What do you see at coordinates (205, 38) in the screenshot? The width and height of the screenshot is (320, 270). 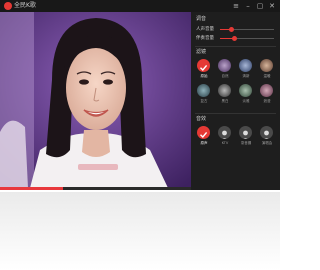 I see `accompaniment-volume-label: 伴奏音量` at bounding box center [205, 38].